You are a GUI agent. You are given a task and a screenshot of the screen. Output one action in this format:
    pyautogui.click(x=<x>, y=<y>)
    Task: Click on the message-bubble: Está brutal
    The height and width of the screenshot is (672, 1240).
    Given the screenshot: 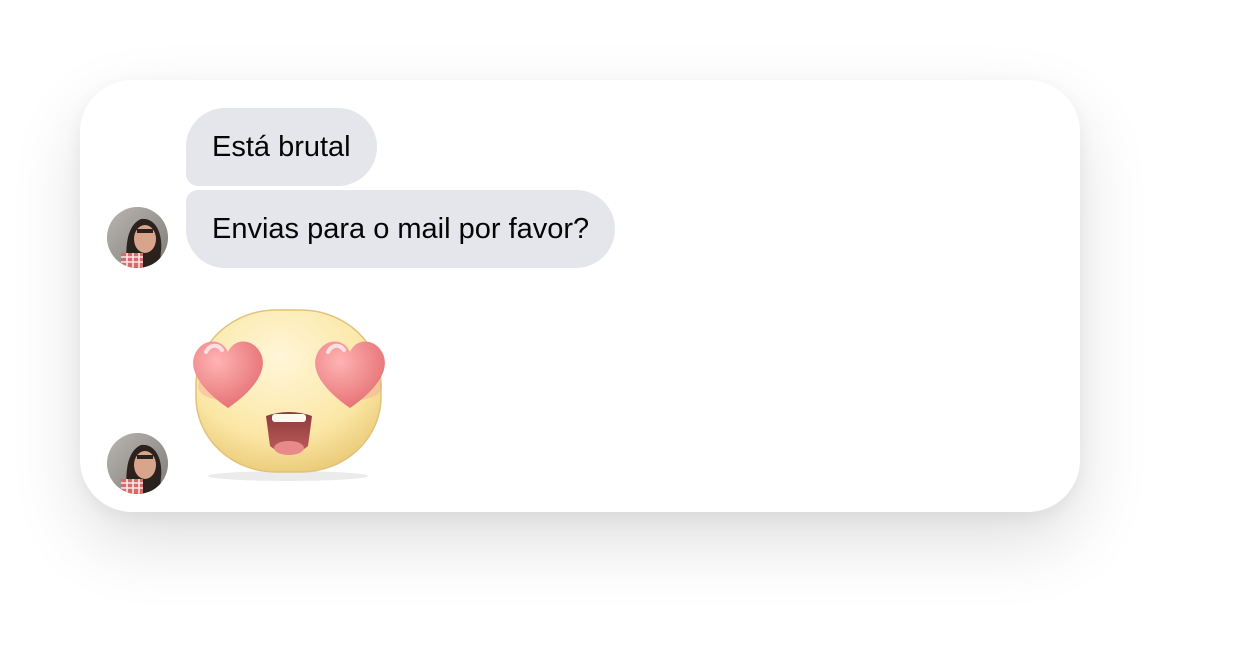 What is the action you would take?
    pyautogui.click(x=281, y=147)
    